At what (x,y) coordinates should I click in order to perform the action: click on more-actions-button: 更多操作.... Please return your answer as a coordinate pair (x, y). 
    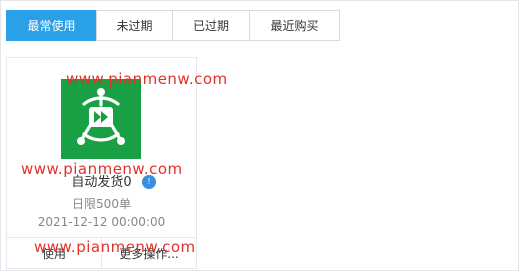
    Looking at the image, I should click on (148, 253).